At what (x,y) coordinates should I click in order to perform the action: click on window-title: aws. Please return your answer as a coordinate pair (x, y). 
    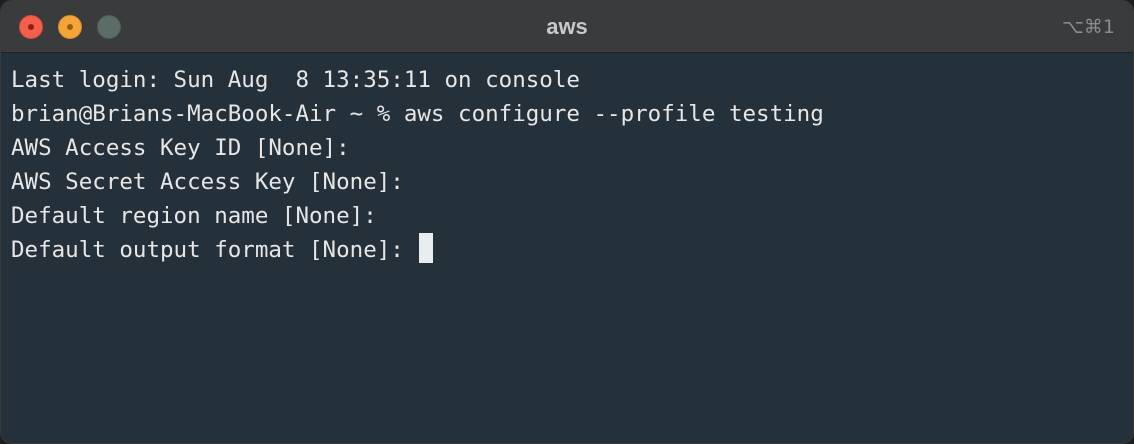
    Looking at the image, I should click on (567, 26).